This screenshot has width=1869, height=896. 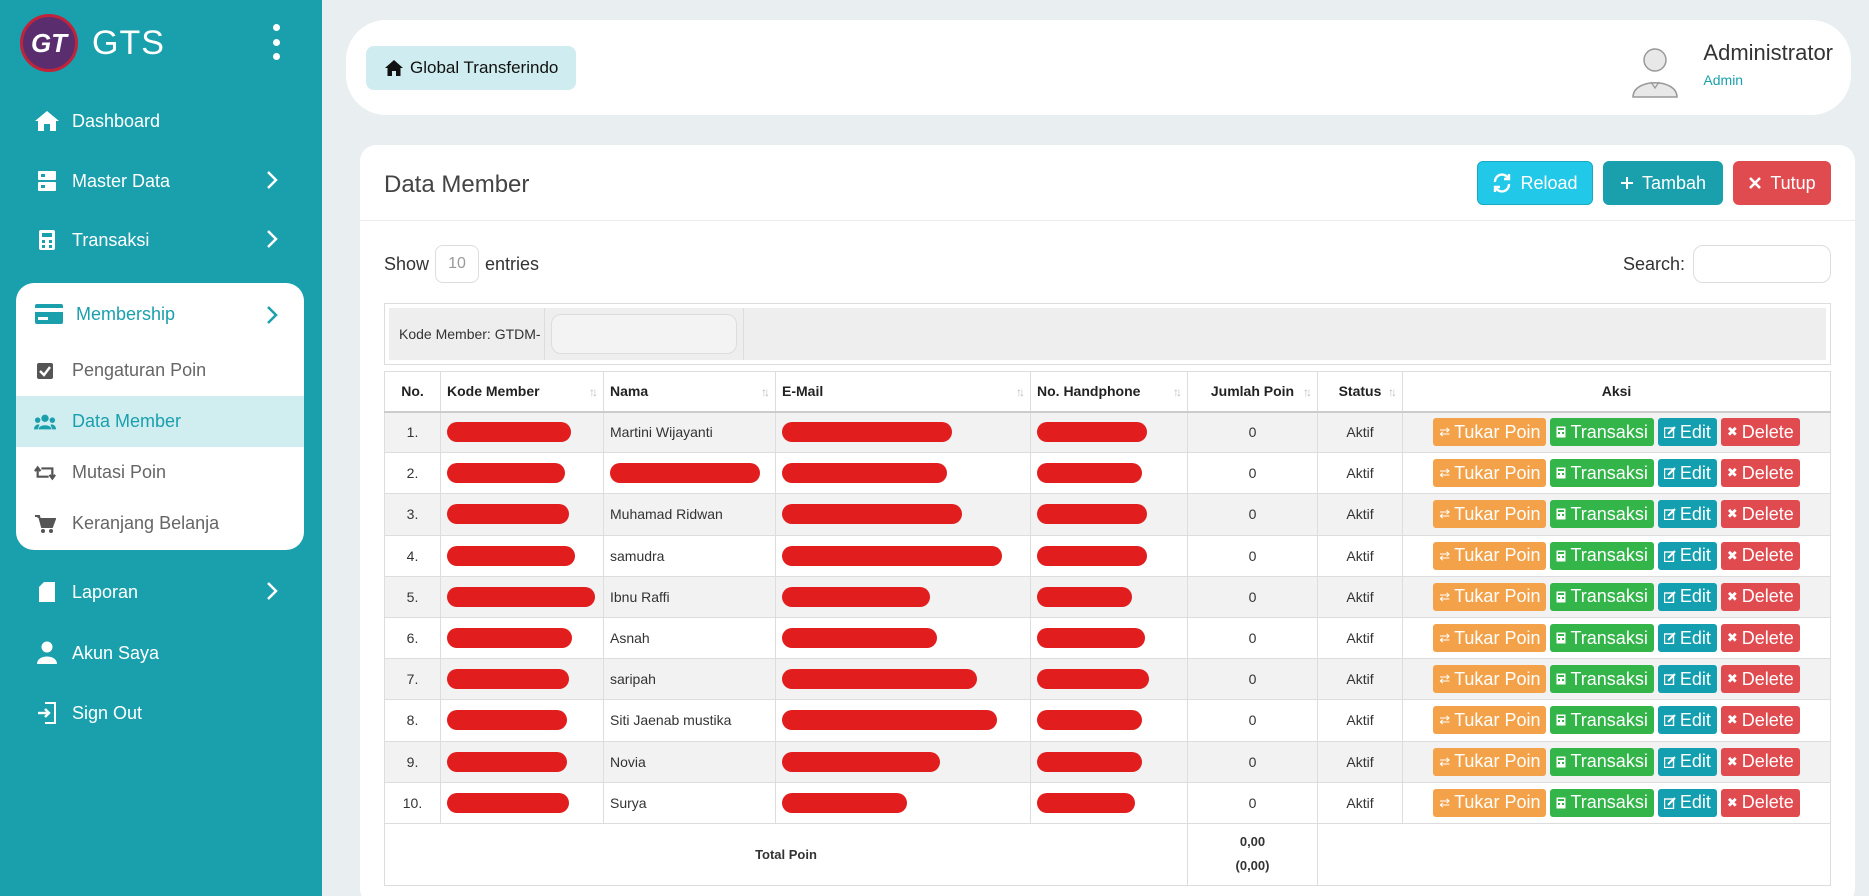 I want to click on sidebar-item-mutasi-poin: Mutasi Poin, so click(x=160, y=472).